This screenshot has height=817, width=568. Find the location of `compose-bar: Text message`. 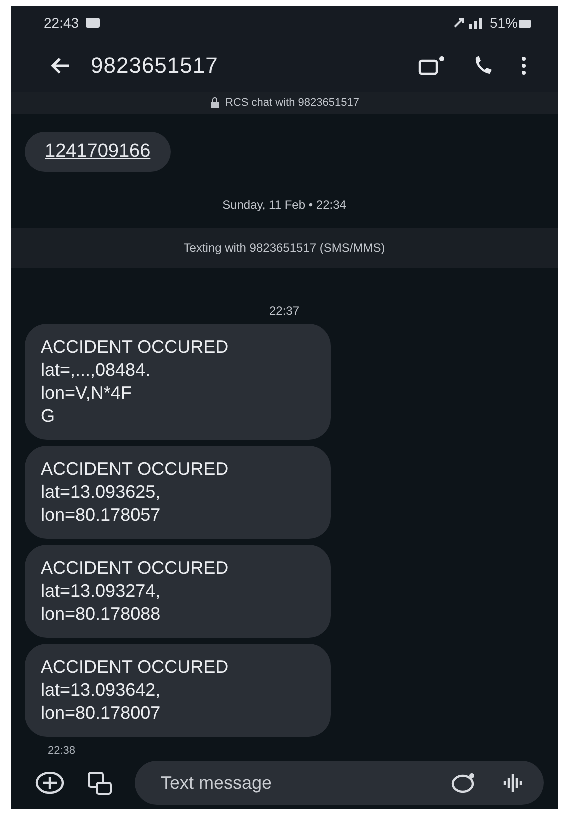

compose-bar: Text message is located at coordinates (339, 783).